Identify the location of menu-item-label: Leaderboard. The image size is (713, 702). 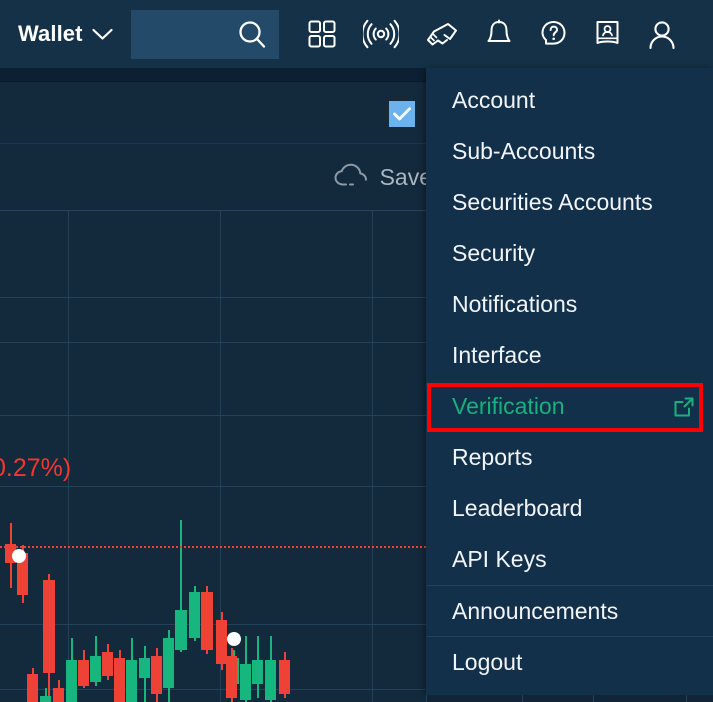
(517, 508).